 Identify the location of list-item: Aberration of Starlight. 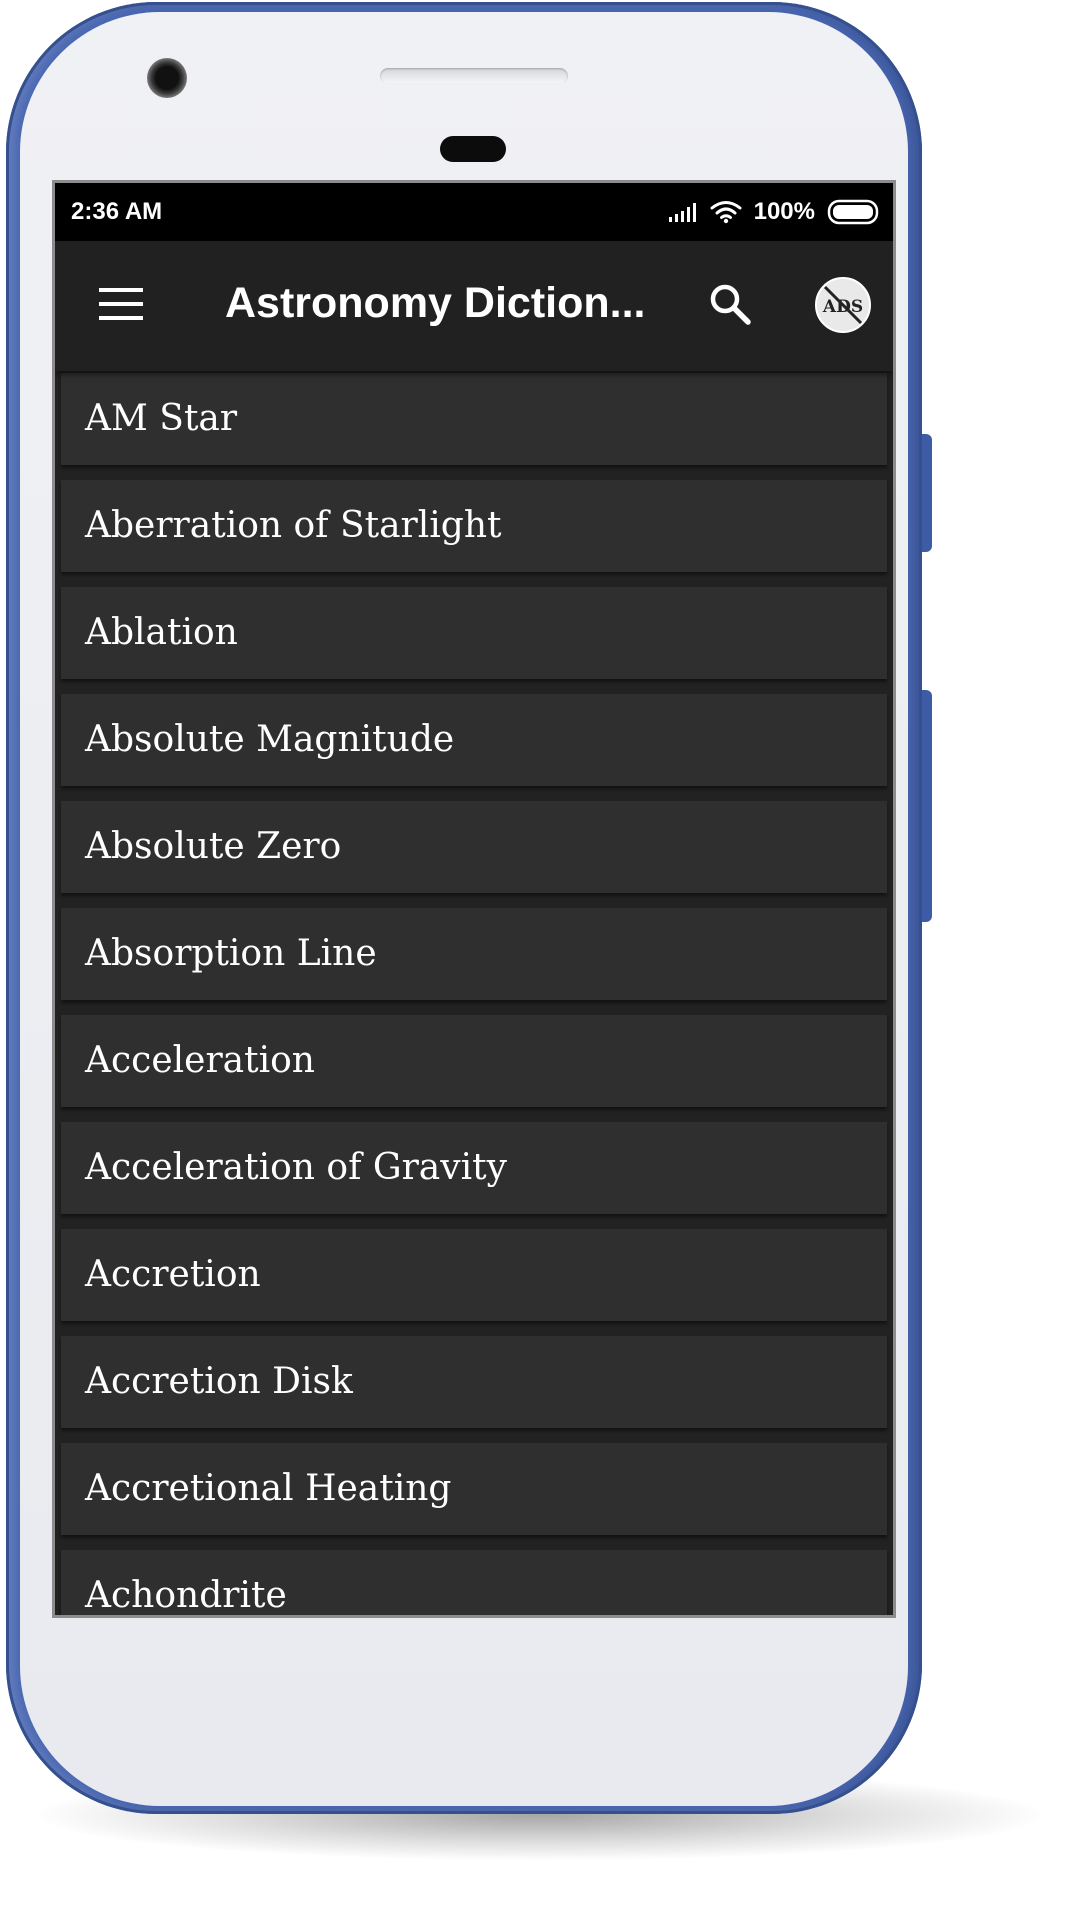
(474, 526).